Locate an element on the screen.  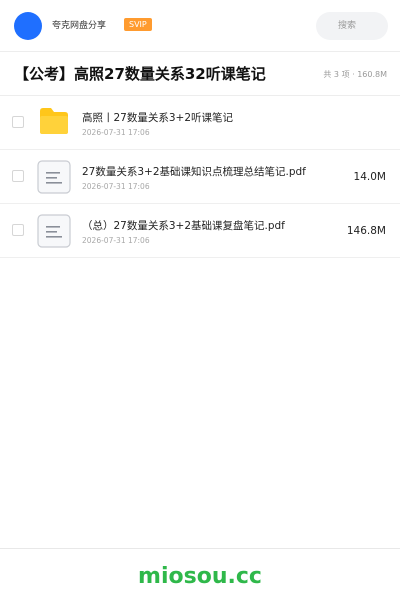
item-summary: 共 3 项 · 160.8M is located at coordinates (355, 74).